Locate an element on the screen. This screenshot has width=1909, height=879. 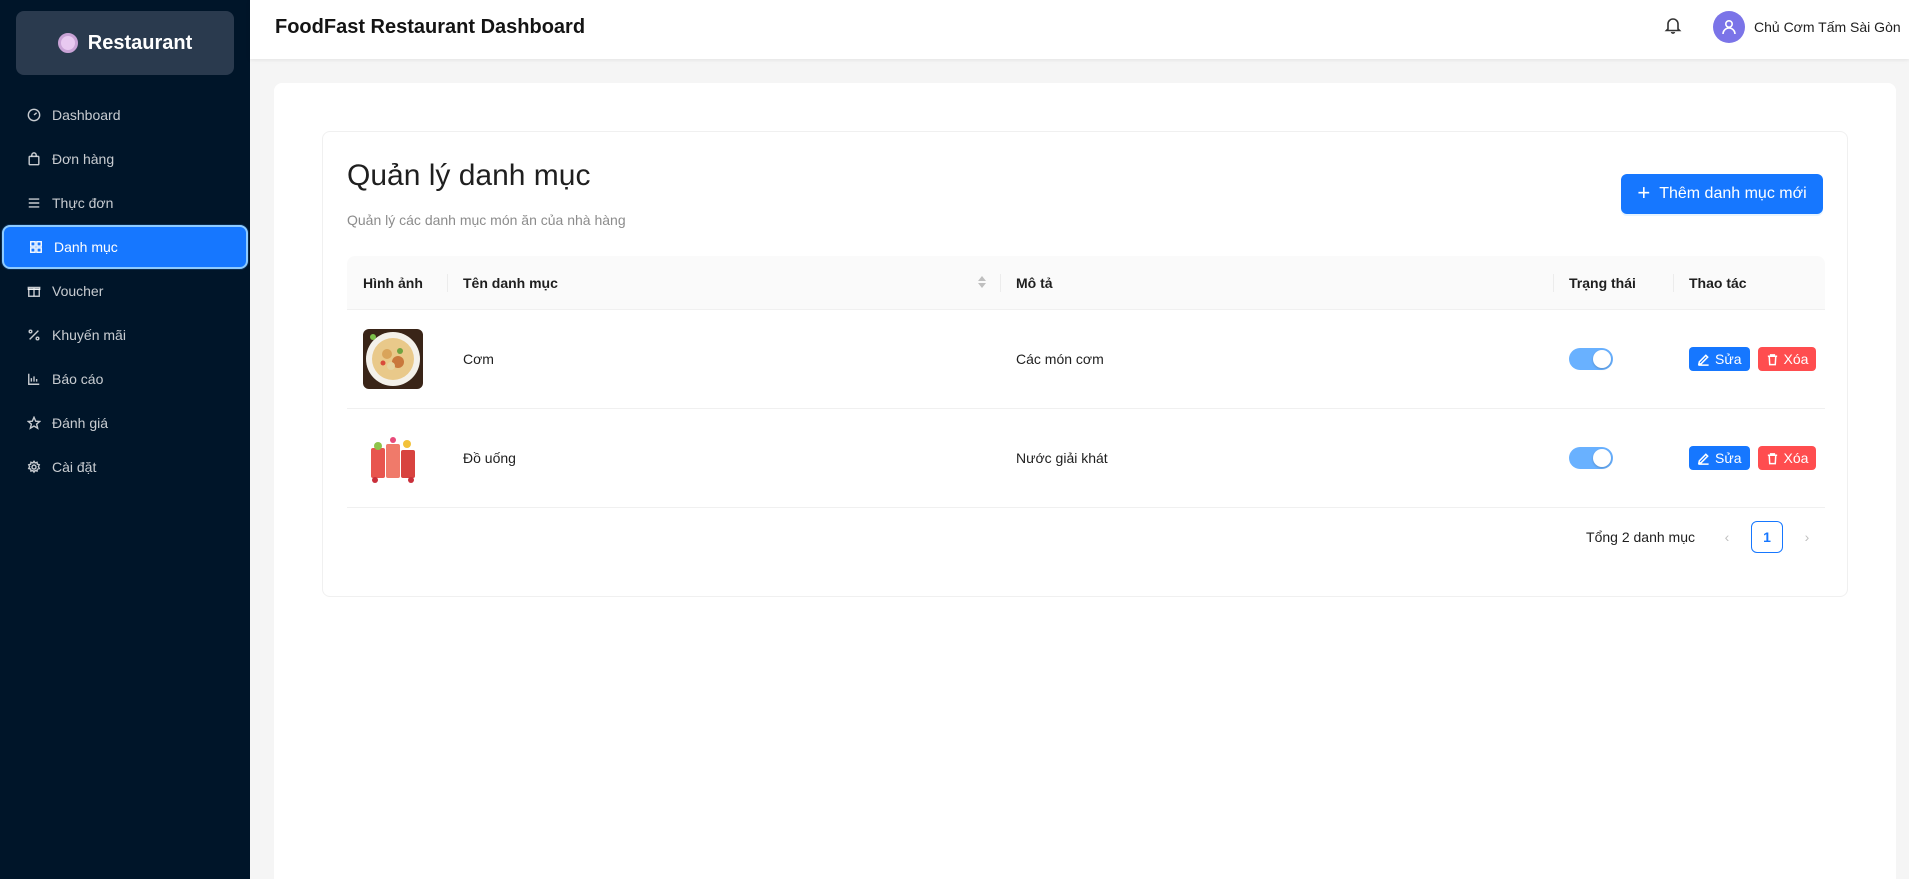
sidebar-item-label: Danh mục is located at coordinates (86, 247).